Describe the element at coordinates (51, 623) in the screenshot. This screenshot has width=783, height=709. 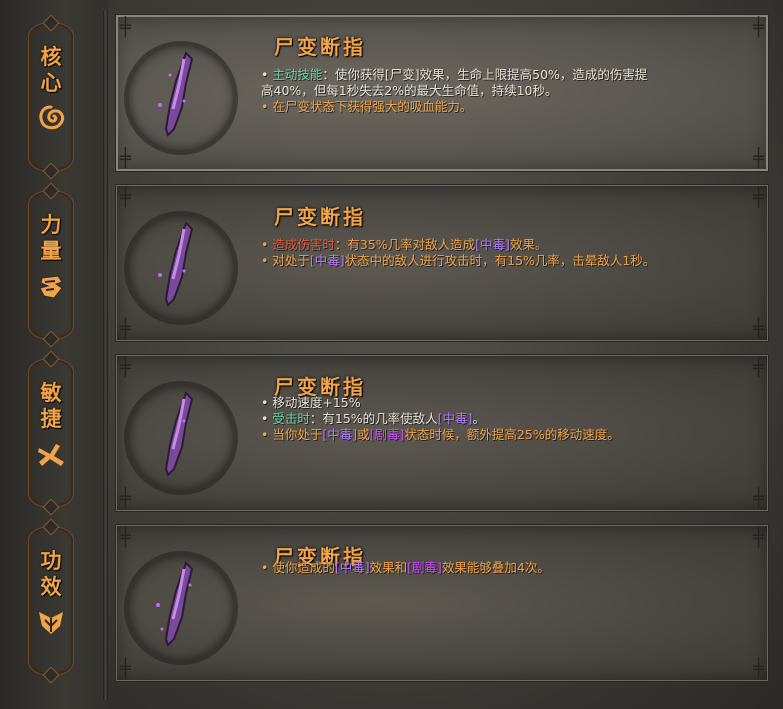
I see `effect-leaf-icon` at that location.